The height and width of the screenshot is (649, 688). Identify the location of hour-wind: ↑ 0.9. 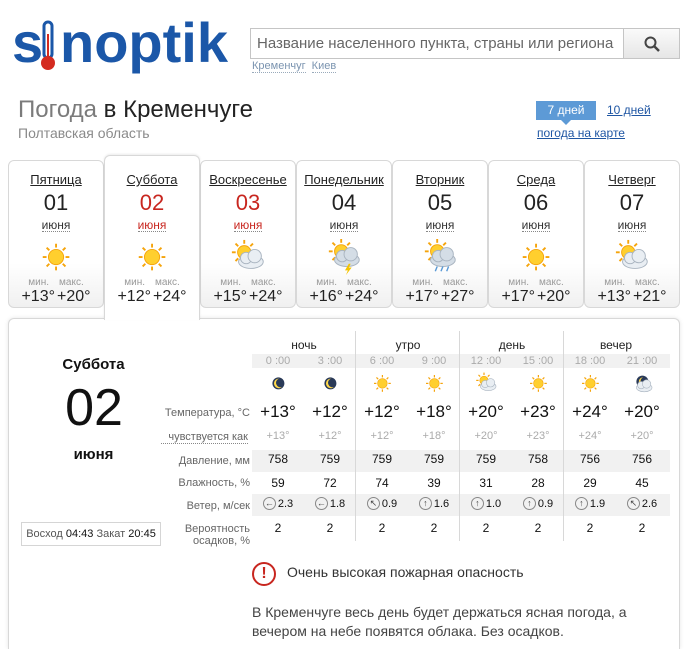
(538, 503).